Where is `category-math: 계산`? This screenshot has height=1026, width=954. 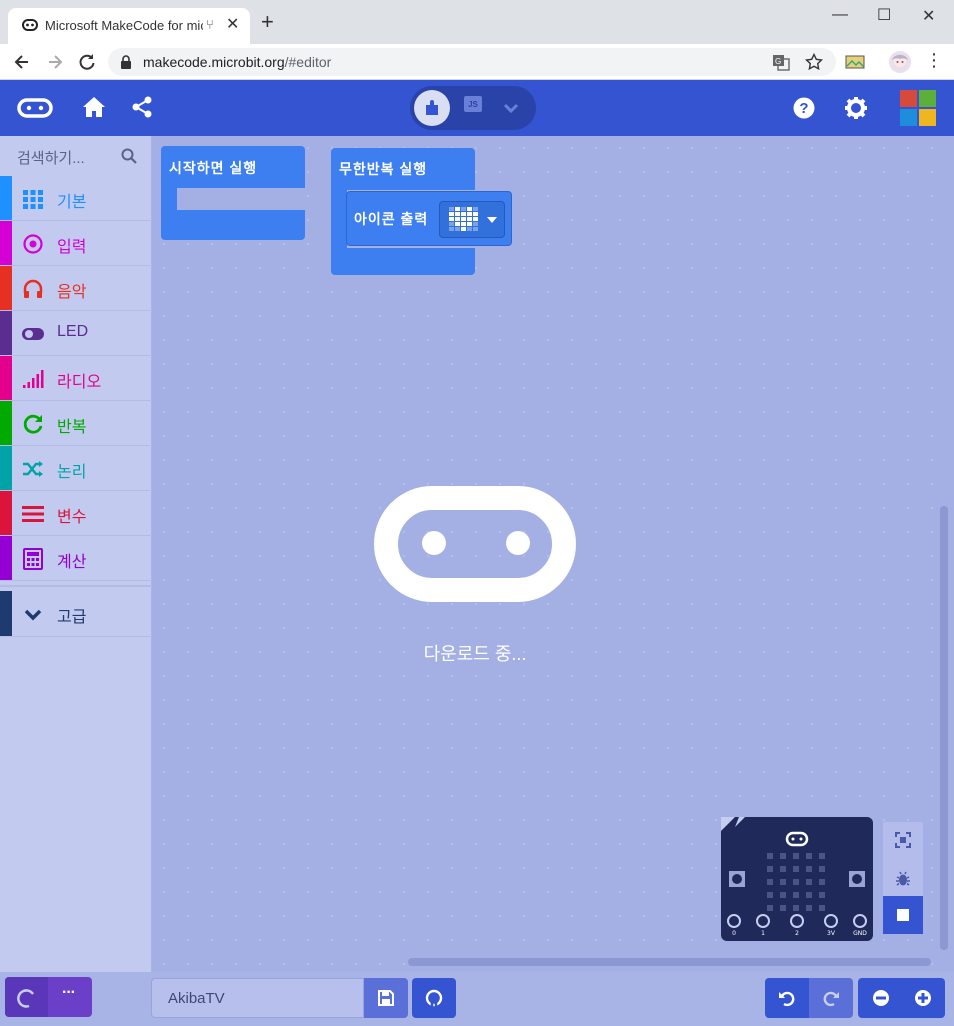 category-math: 계산 is located at coordinates (76, 558).